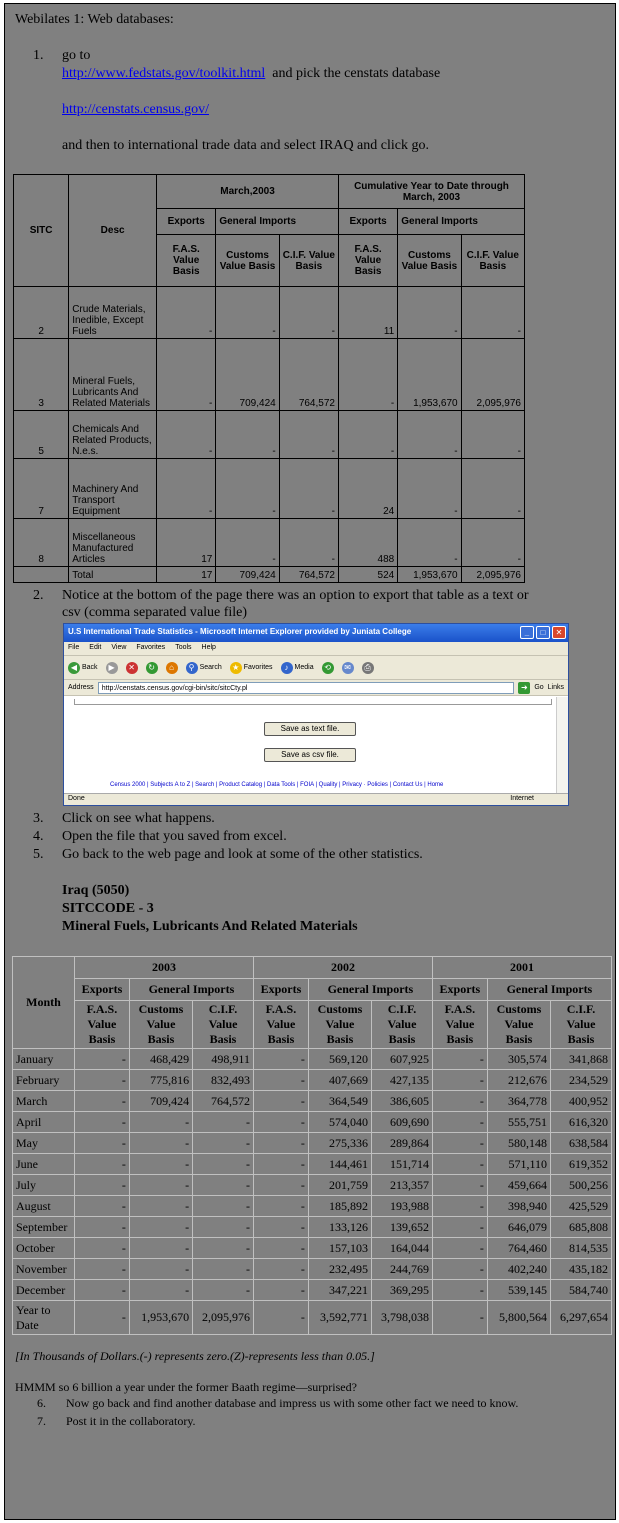 The width and height of the screenshot is (619, 1523). Describe the element at coordinates (186, 574) in the screenshot. I see `value-cell: 17` at that location.